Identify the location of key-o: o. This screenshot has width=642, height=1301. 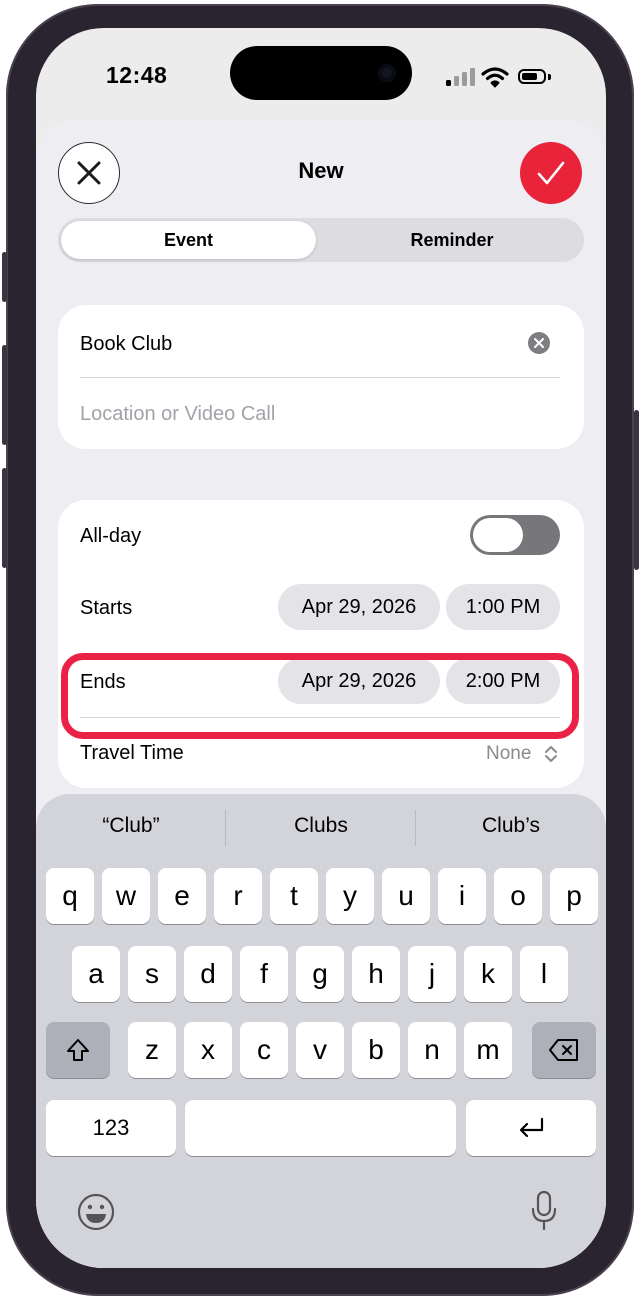
(518, 896).